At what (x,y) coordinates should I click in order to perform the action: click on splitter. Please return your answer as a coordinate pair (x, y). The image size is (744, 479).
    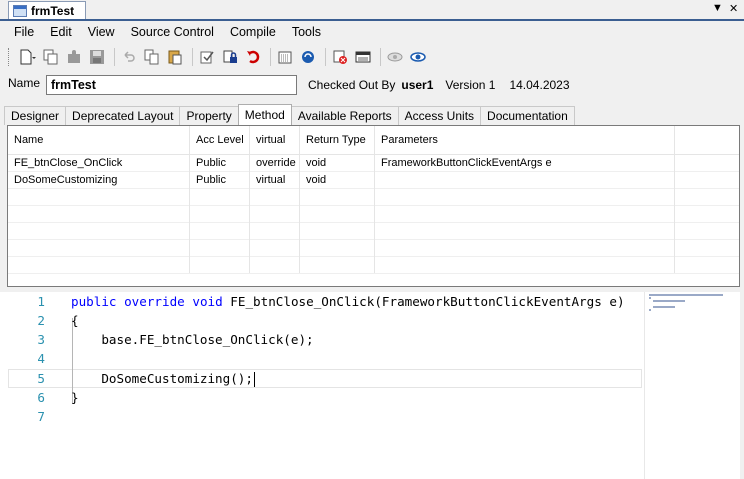
    Looking at the image, I should click on (373, 288).